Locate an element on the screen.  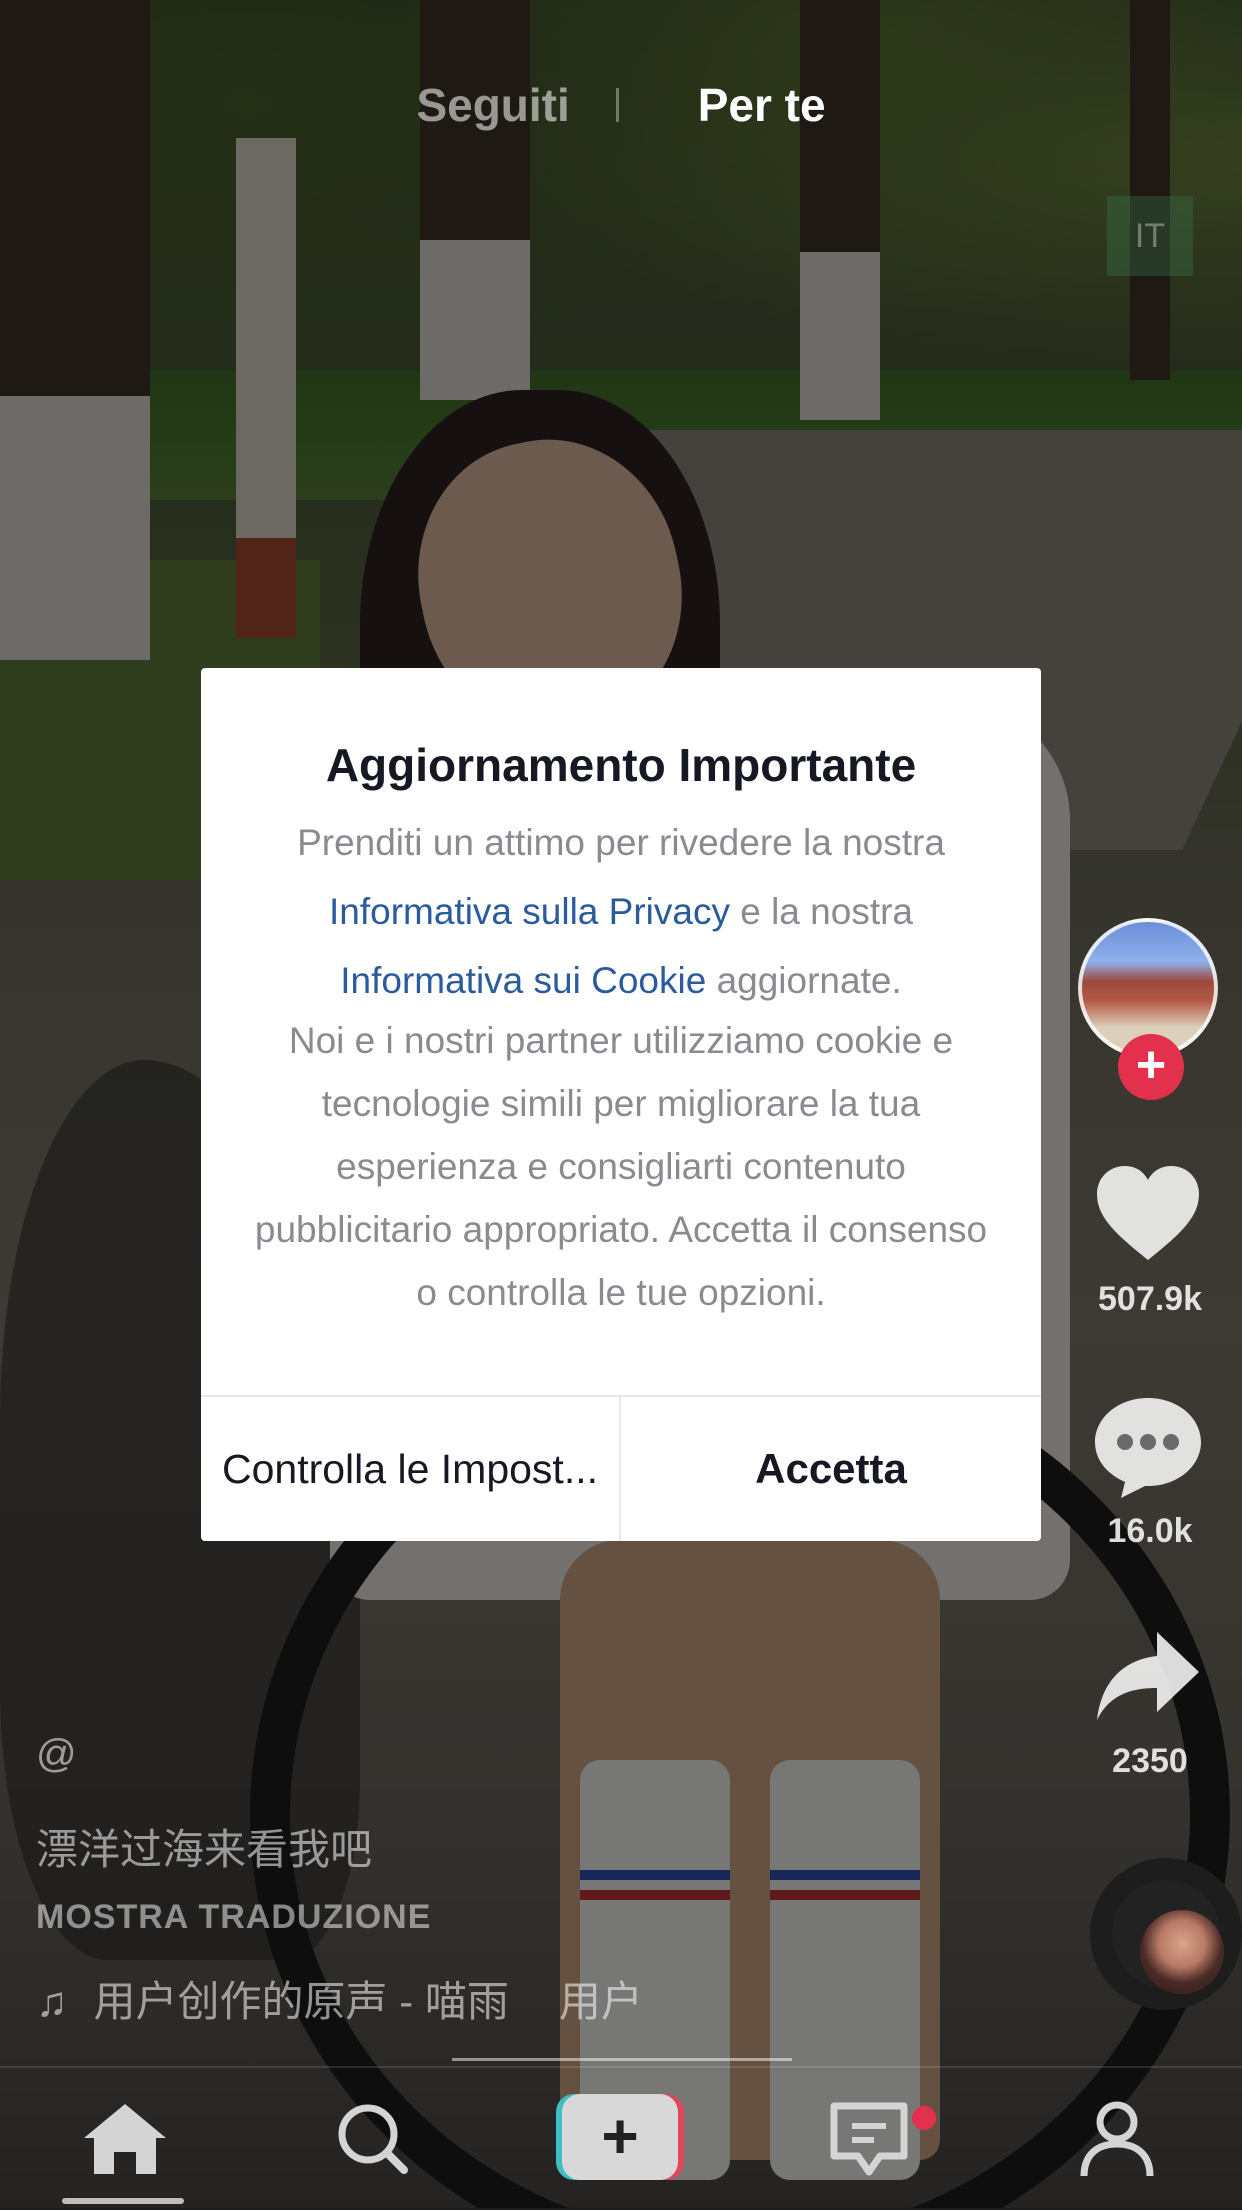
sound-title-scroll: 用户 is located at coordinates (600, 2001).